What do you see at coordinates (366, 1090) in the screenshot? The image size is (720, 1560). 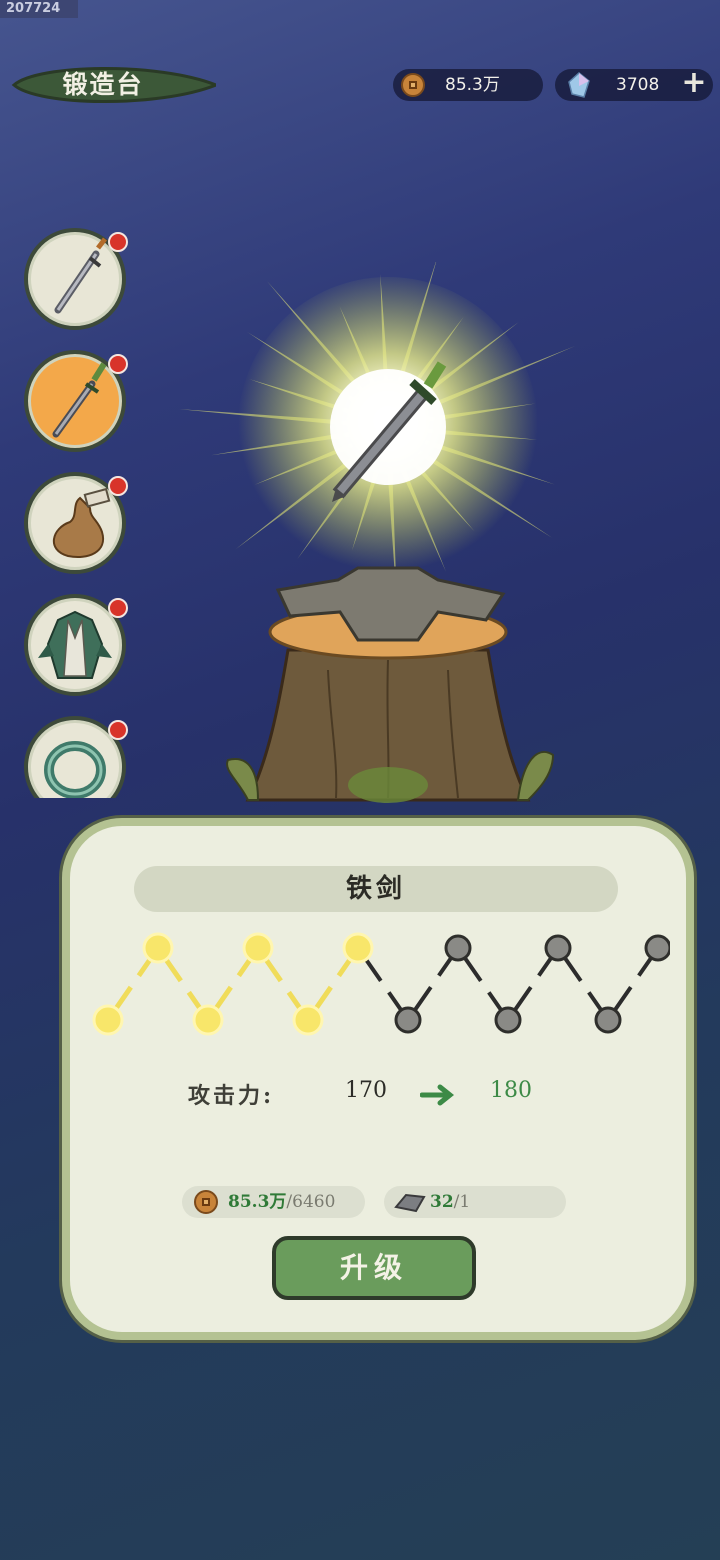 I see `stat-current-value: 170` at bounding box center [366, 1090].